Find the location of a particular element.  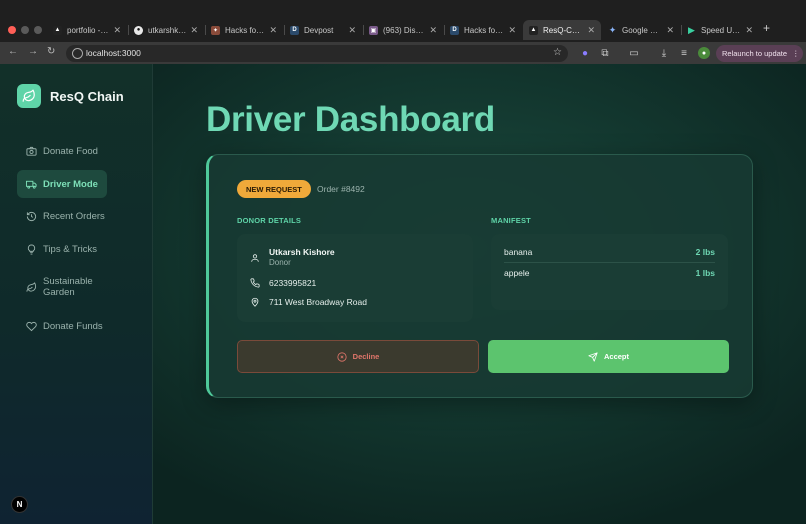

window-minimize-button is located at coordinates (25, 30).